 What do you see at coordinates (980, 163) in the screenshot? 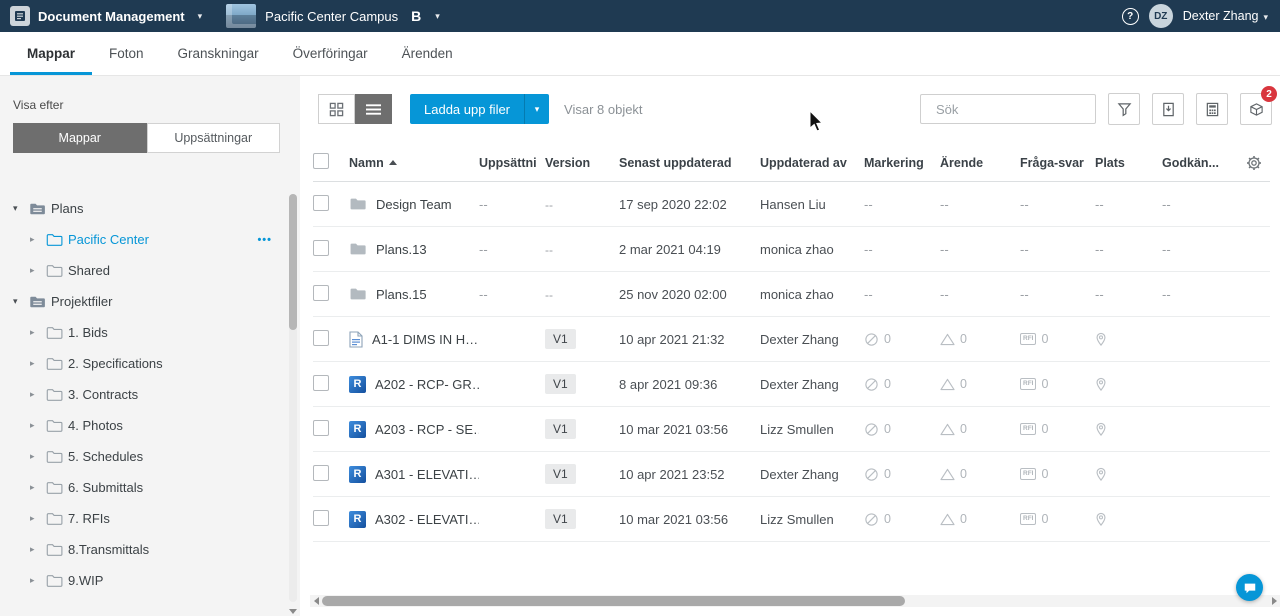
I see `column-header-issue: Ärende` at bounding box center [980, 163].